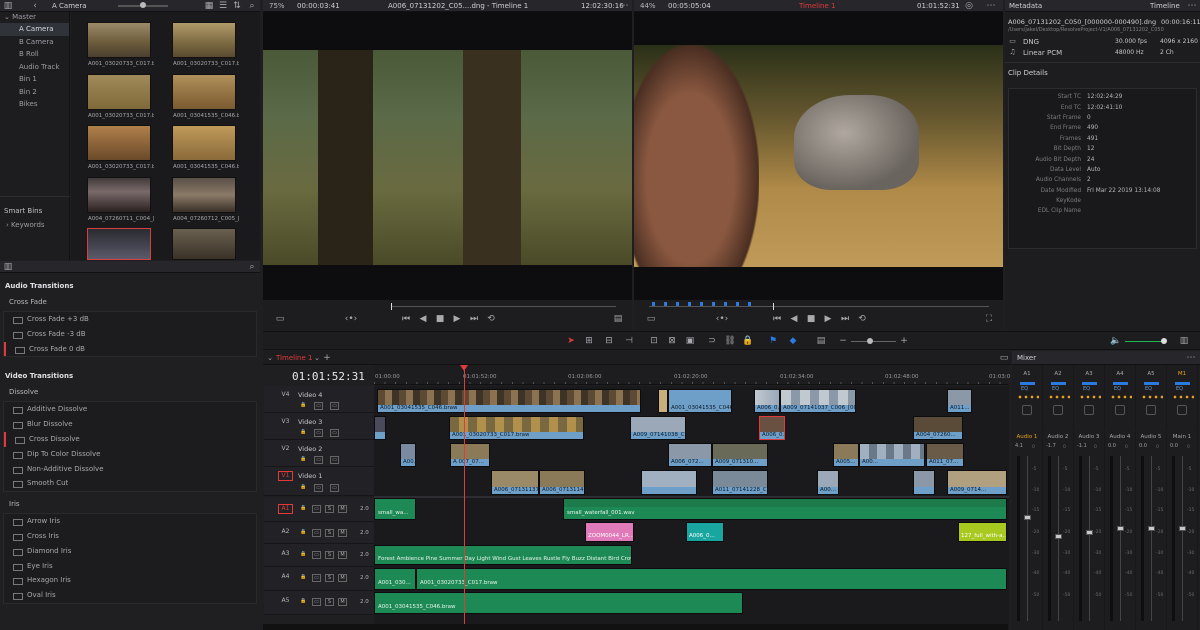  Describe the element at coordinates (406, 319) in the screenshot. I see `go-to-start-icon: ⏮` at that location.